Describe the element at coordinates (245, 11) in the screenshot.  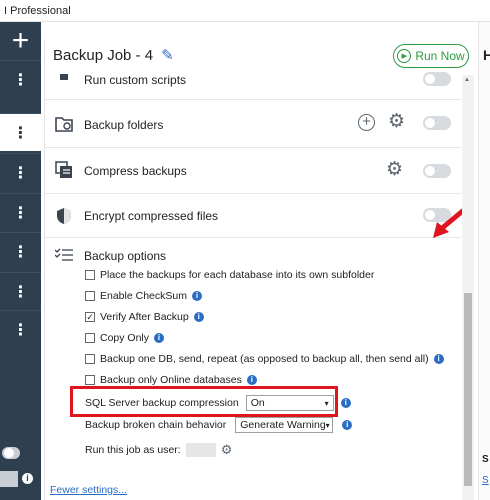
I see `window-title: I Professional` at that location.